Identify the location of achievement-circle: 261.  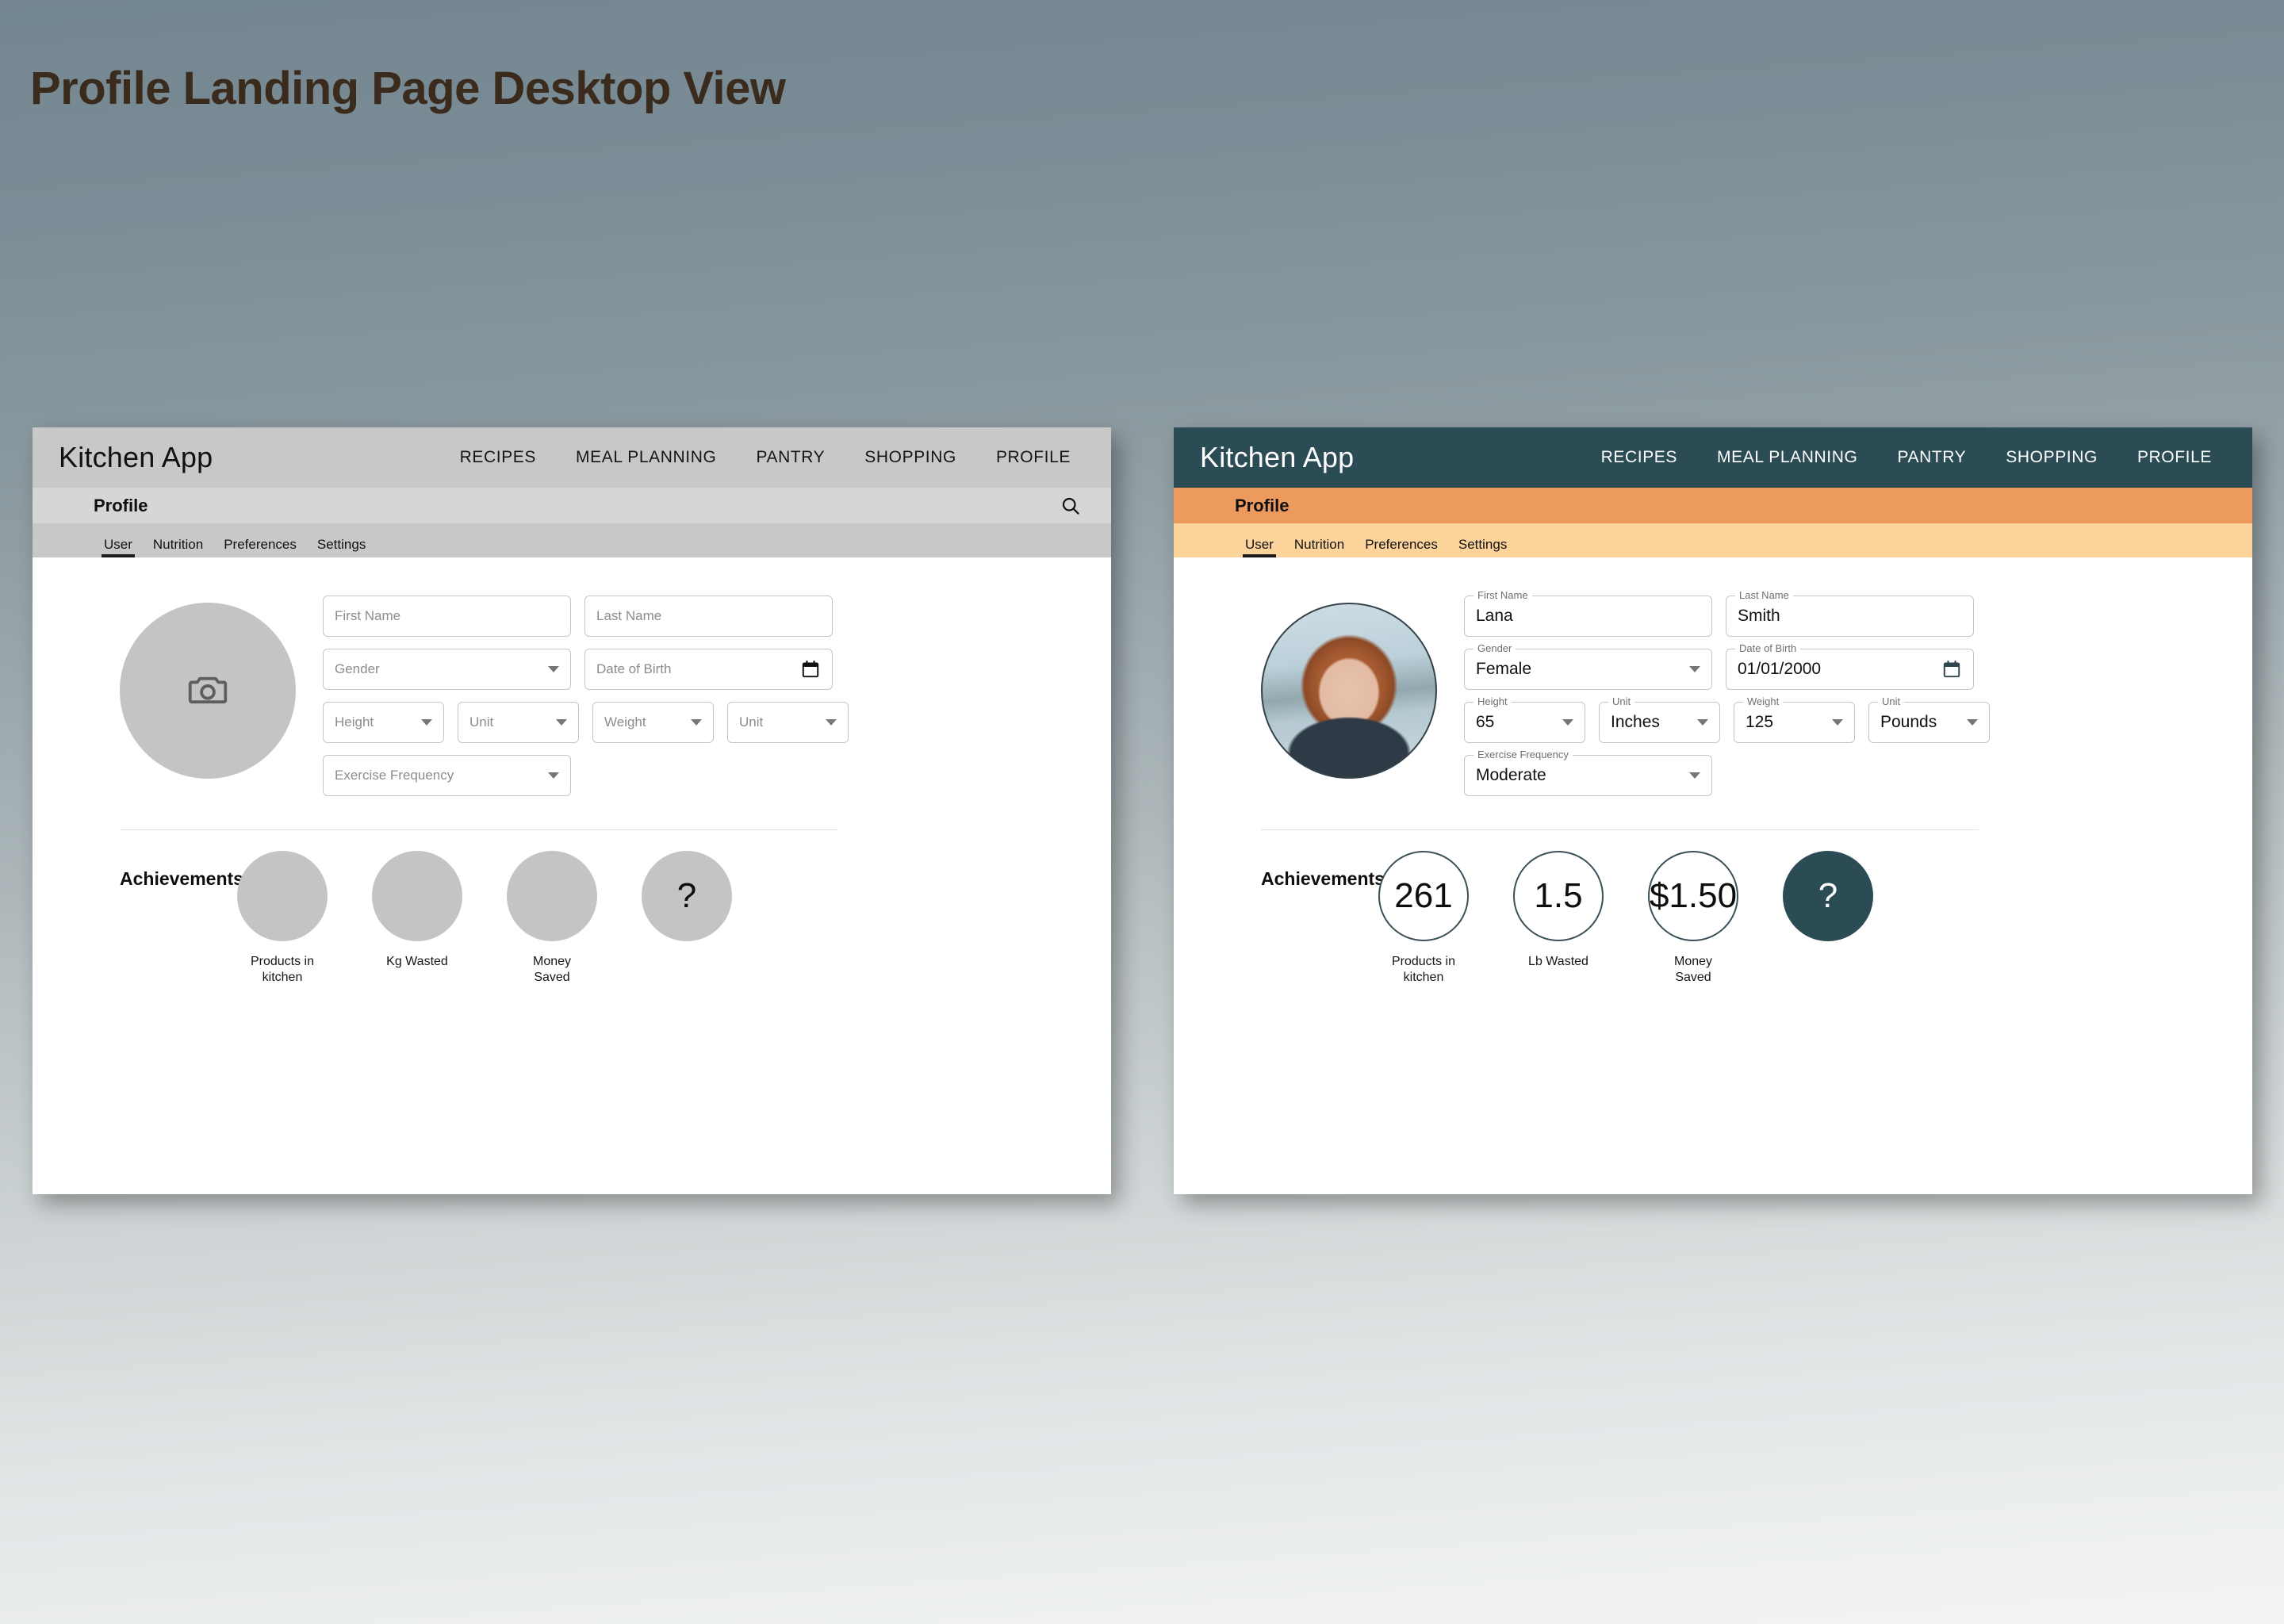
(1423, 896).